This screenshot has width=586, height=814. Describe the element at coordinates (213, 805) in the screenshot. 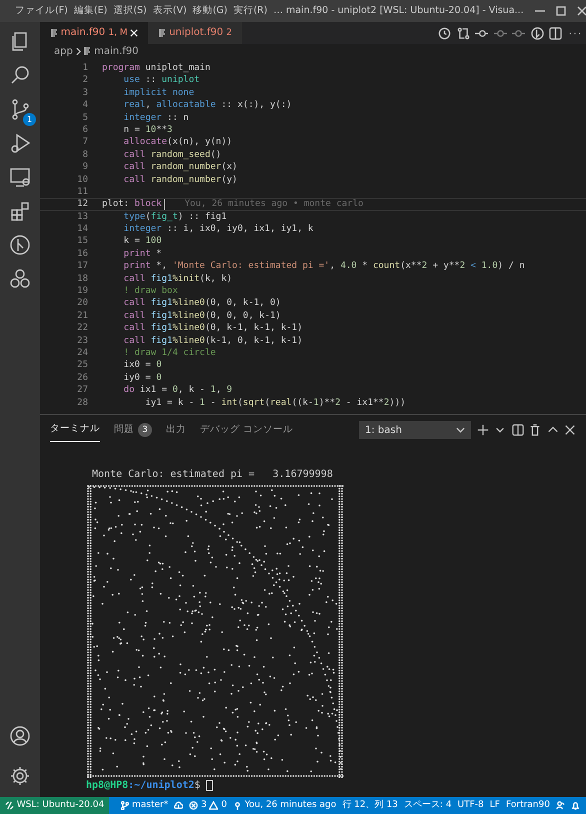

I see `warning-icon` at that location.